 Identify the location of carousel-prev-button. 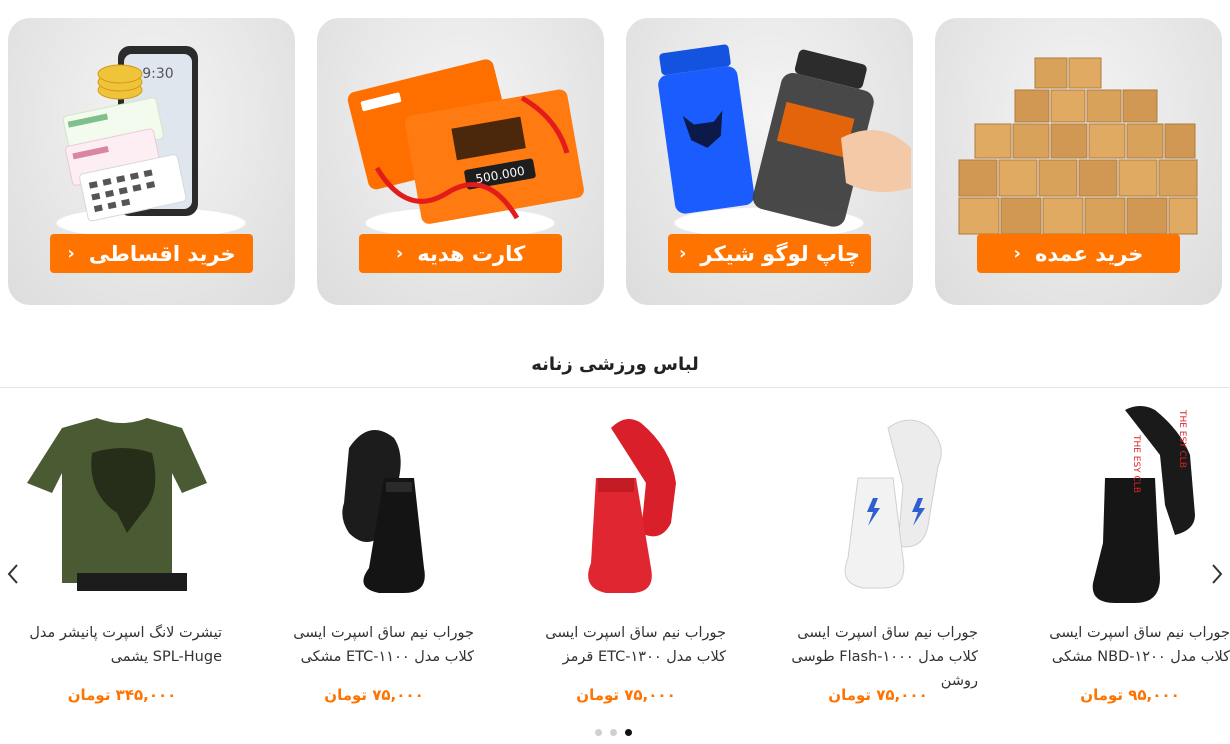
(13, 574).